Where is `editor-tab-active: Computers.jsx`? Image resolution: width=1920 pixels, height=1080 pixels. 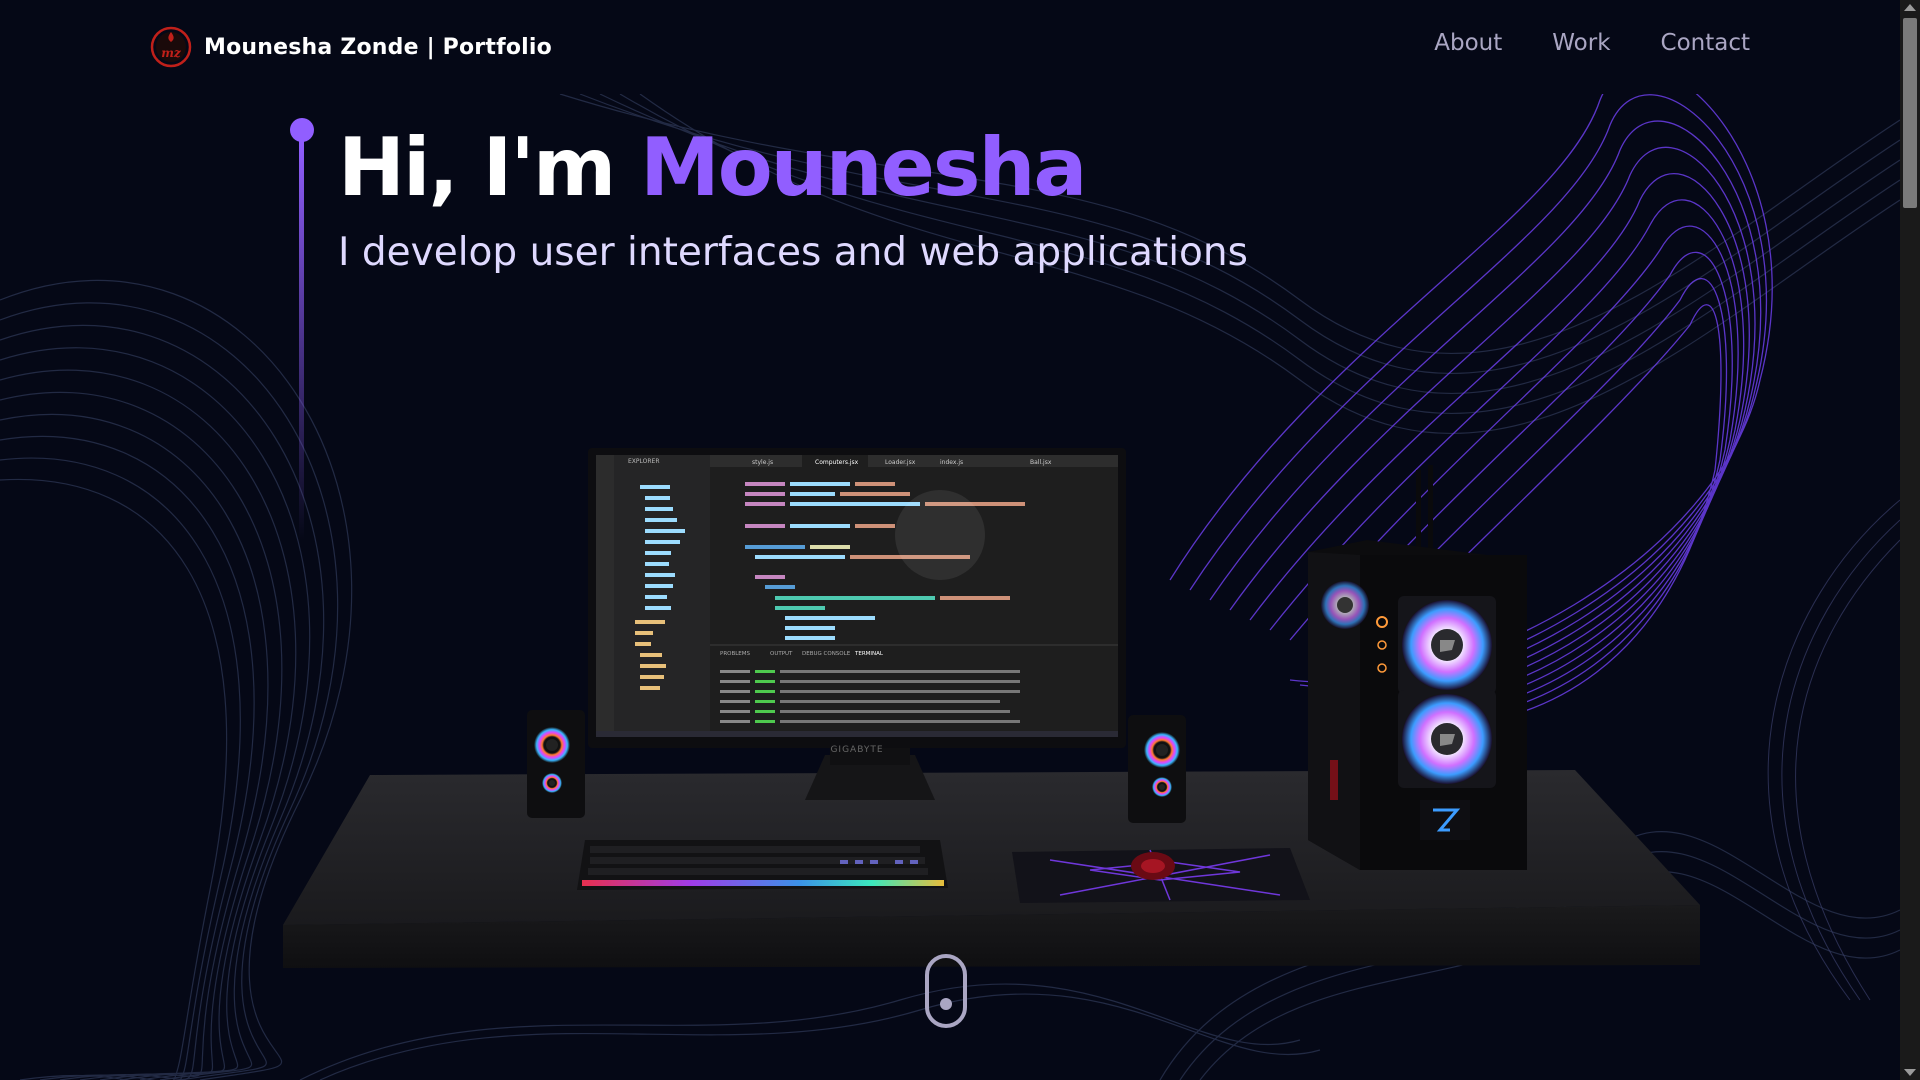 editor-tab-active: Computers.jsx is located at coordinates (837, 462).